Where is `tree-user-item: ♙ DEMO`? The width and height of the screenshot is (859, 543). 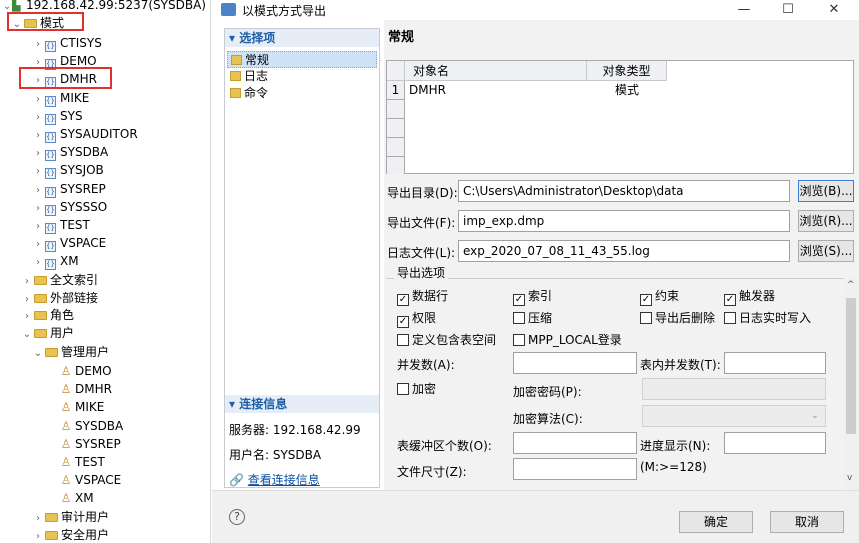 tree-user-item: ♙ DEMO is located at coordinates (86, 371).